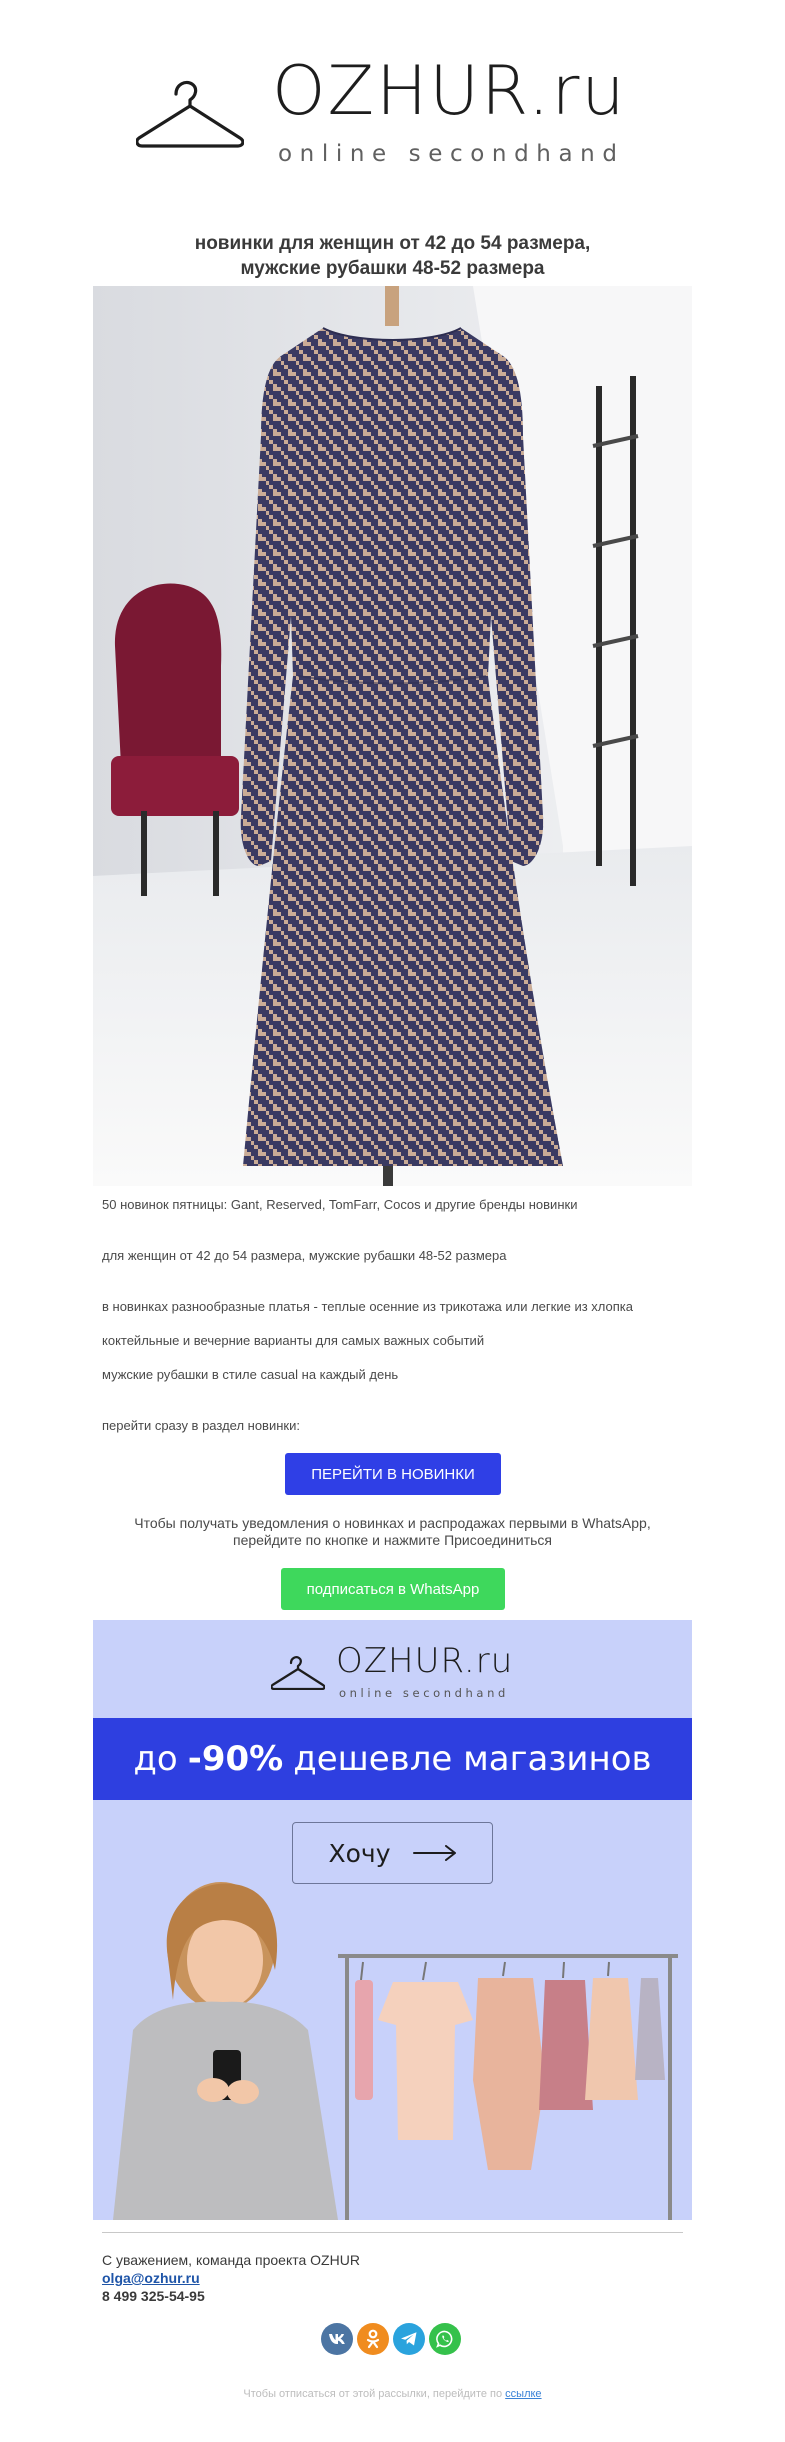  What do you see at coordinates (434, 1853) in the screenshot?
I see `arrow-right-icon` at bounding box center [434, 1853].